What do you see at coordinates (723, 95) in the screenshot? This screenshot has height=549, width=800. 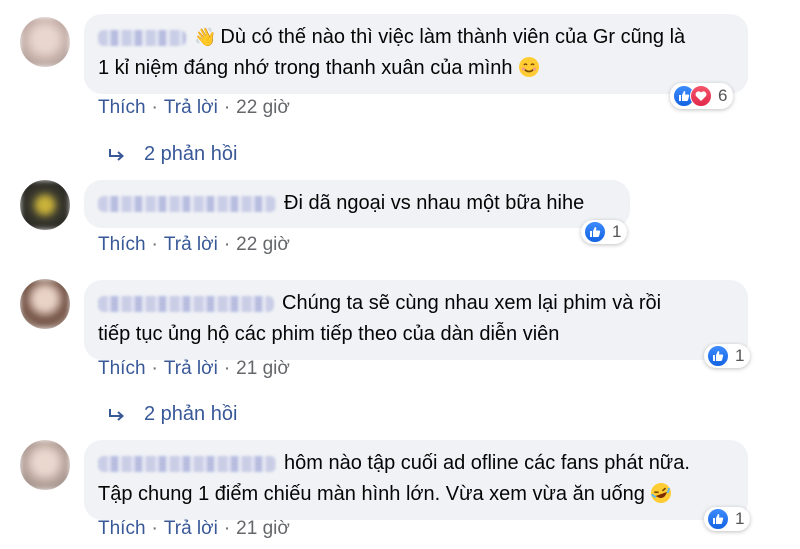 I see `reaction-count: 6` at bounding box center [723, 95].